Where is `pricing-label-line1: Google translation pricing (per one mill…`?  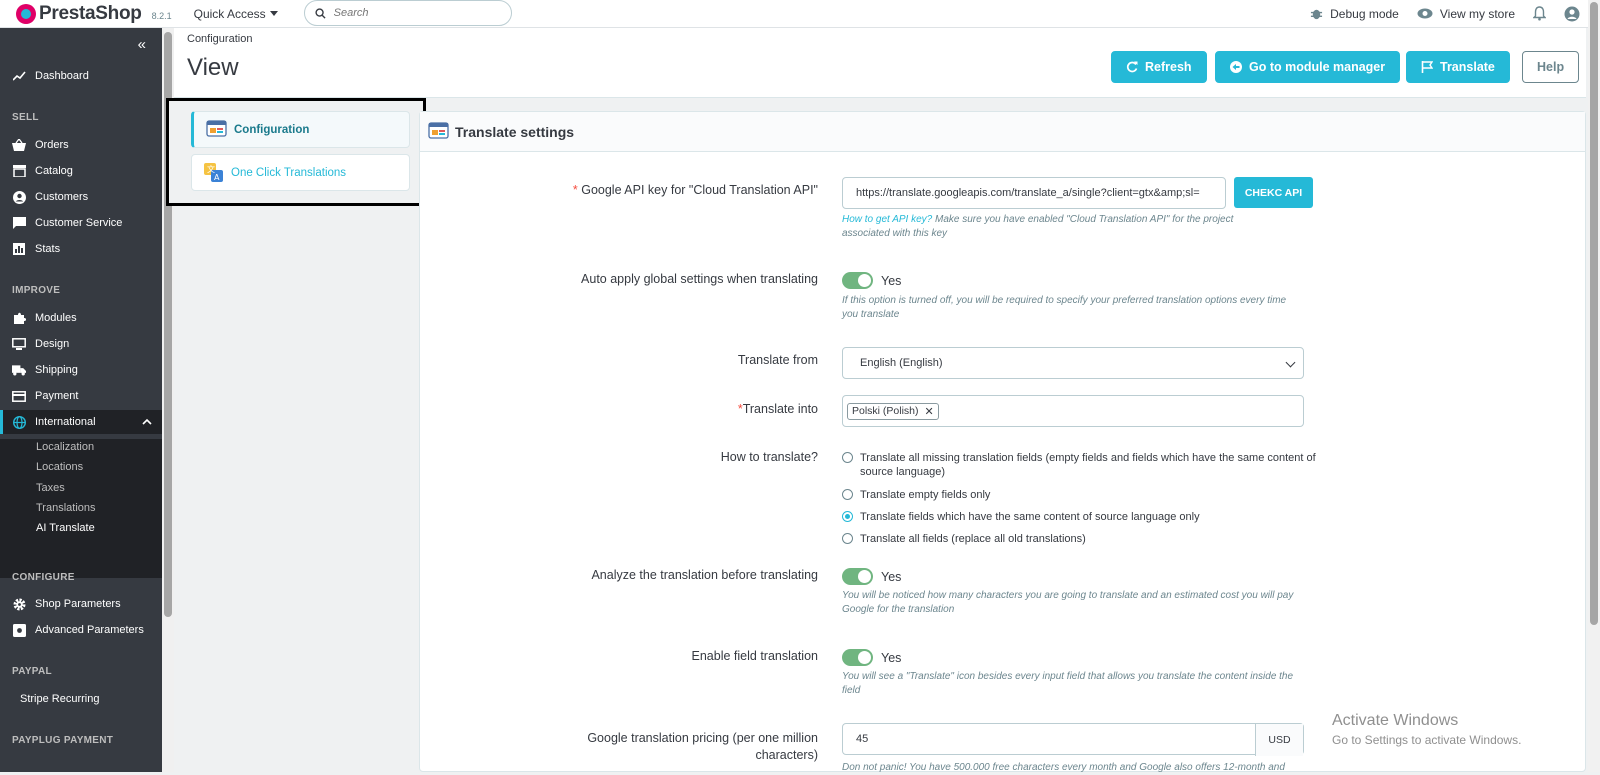
pricing-label-line1: Google translation pricing (per one mill… is located at coordinates (702, 738).